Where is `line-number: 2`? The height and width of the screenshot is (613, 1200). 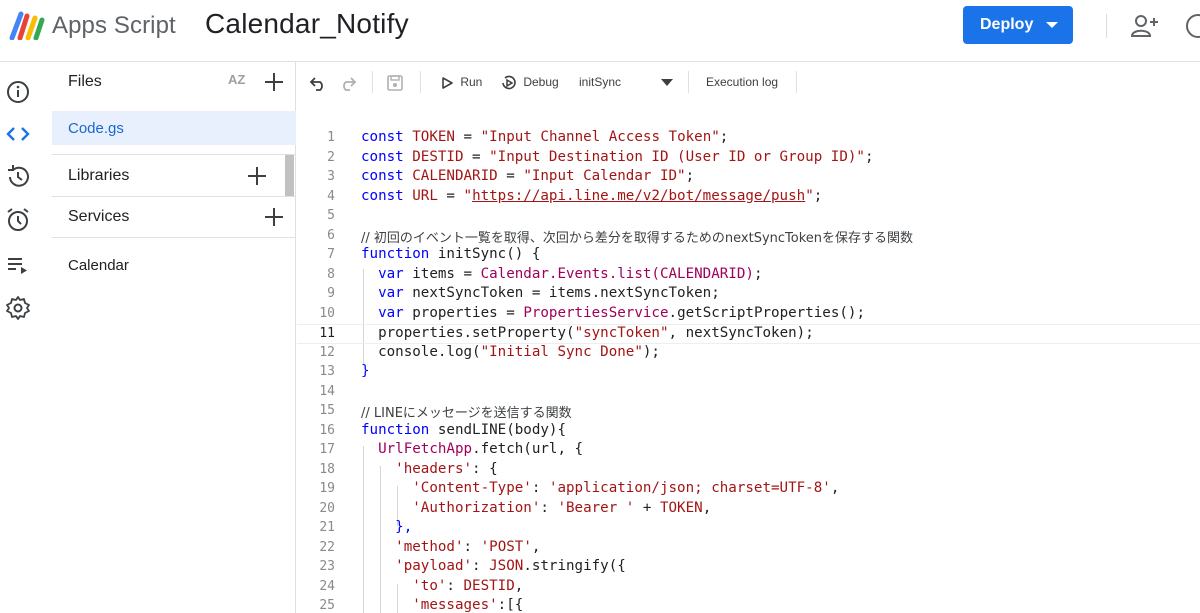 line-number: 2 is located at coordinates (331, 157).